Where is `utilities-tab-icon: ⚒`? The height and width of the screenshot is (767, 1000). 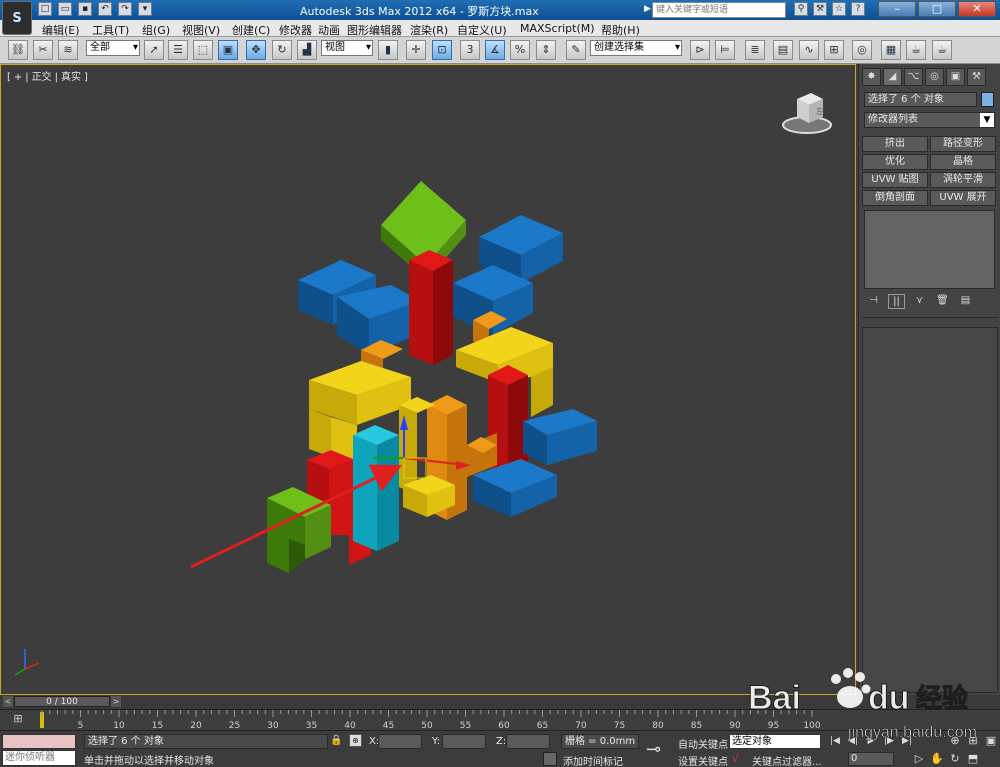
utilities-tab-icon: ⚒ is located at coordinates (976, 77).